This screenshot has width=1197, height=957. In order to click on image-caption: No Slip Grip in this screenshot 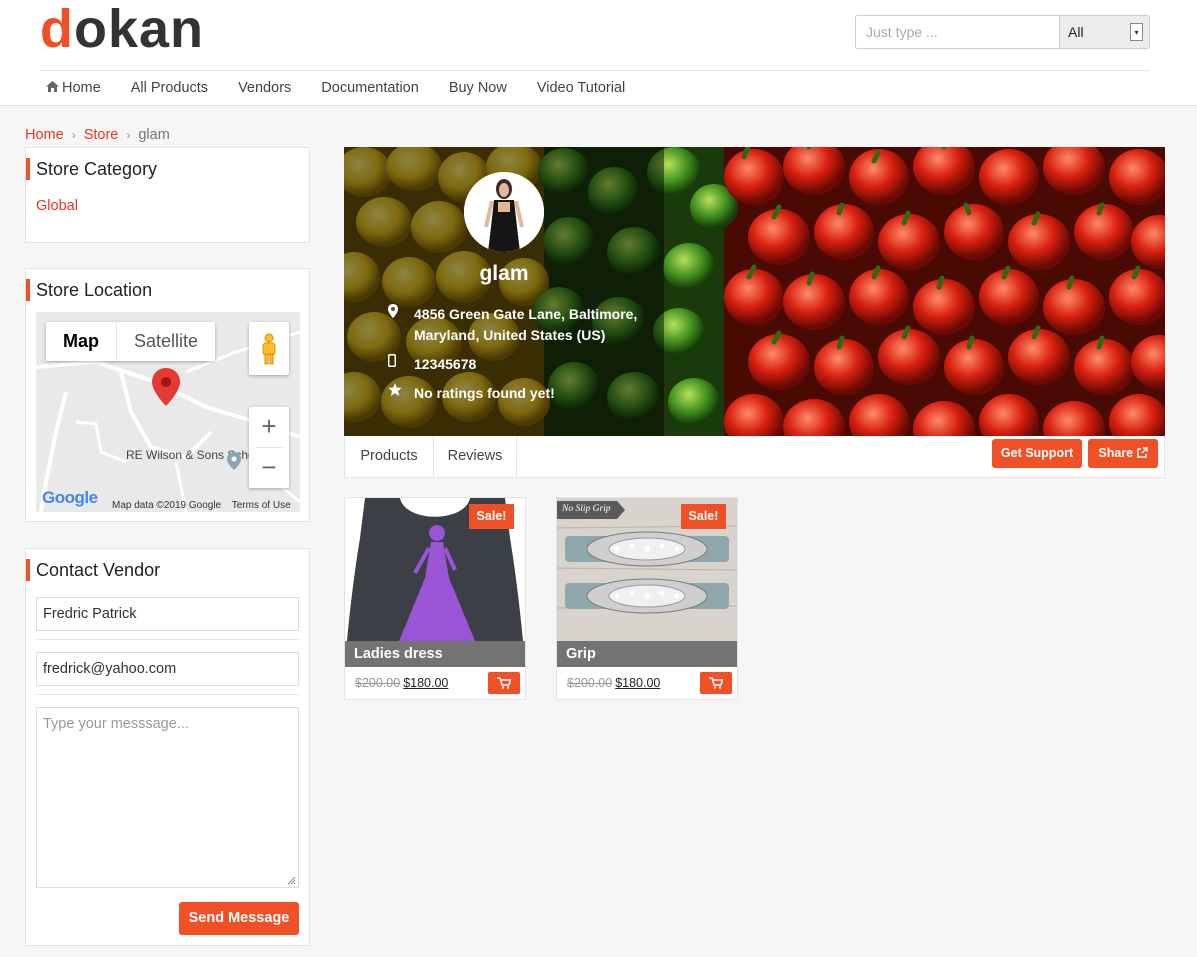, I will do `click(586, 509)`.